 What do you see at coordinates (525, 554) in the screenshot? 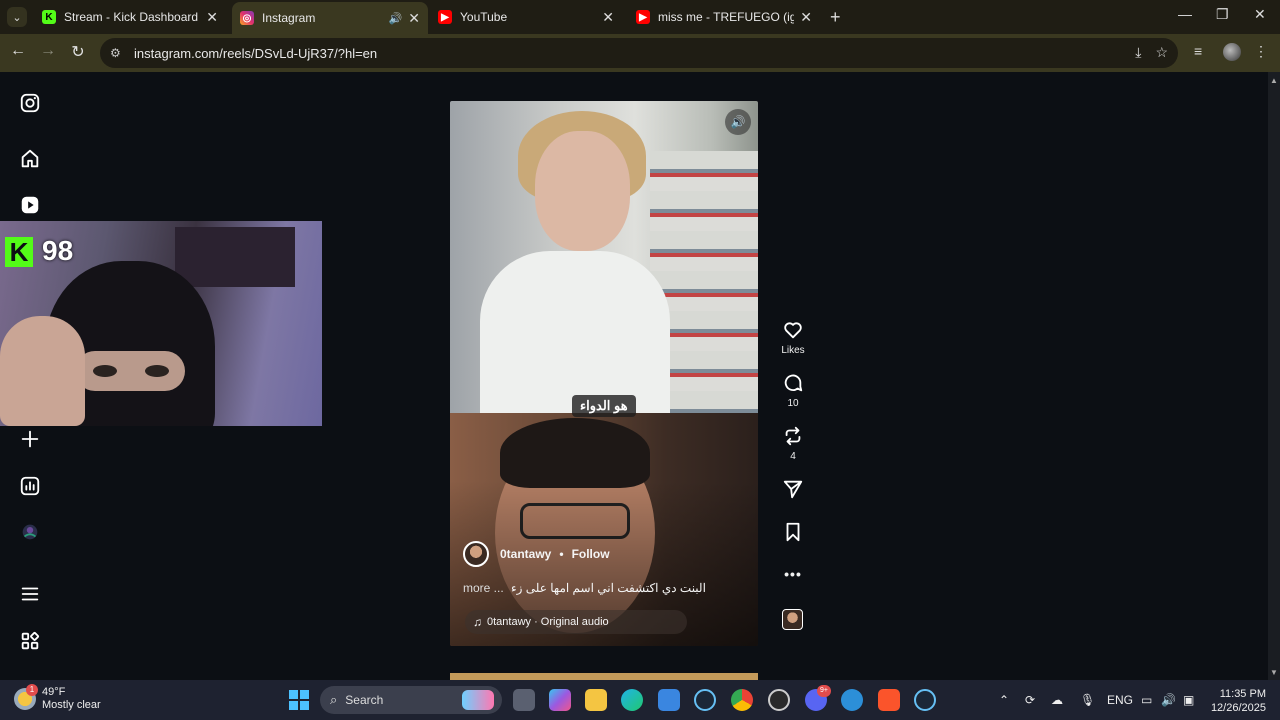
I see `author-username: 0tantawy` at bounding box center [525, 554].